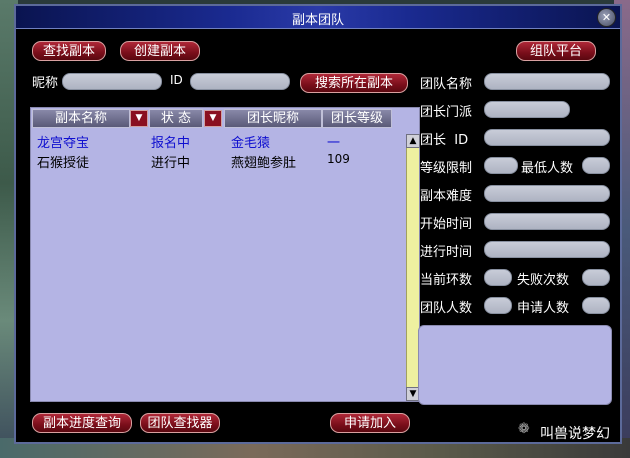 This screenshot has height=458, width=630. Describe the element at coordinates (547, 193) in the screenshot. I see `difficulty-field` at that location.